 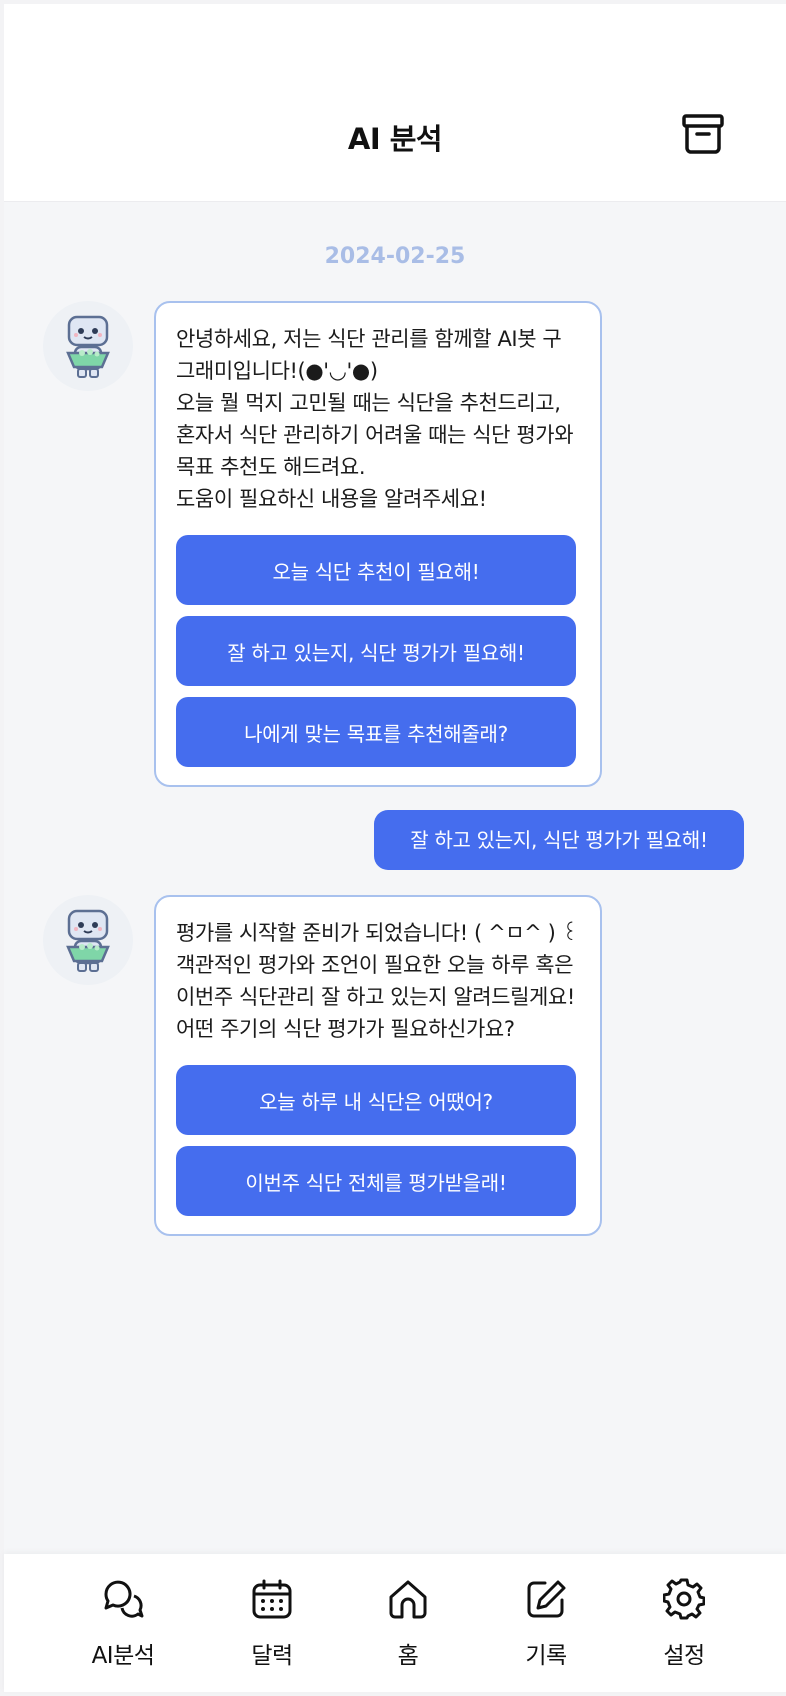 I want to click on tab-home: 홈, so click(x=408, y=1623).